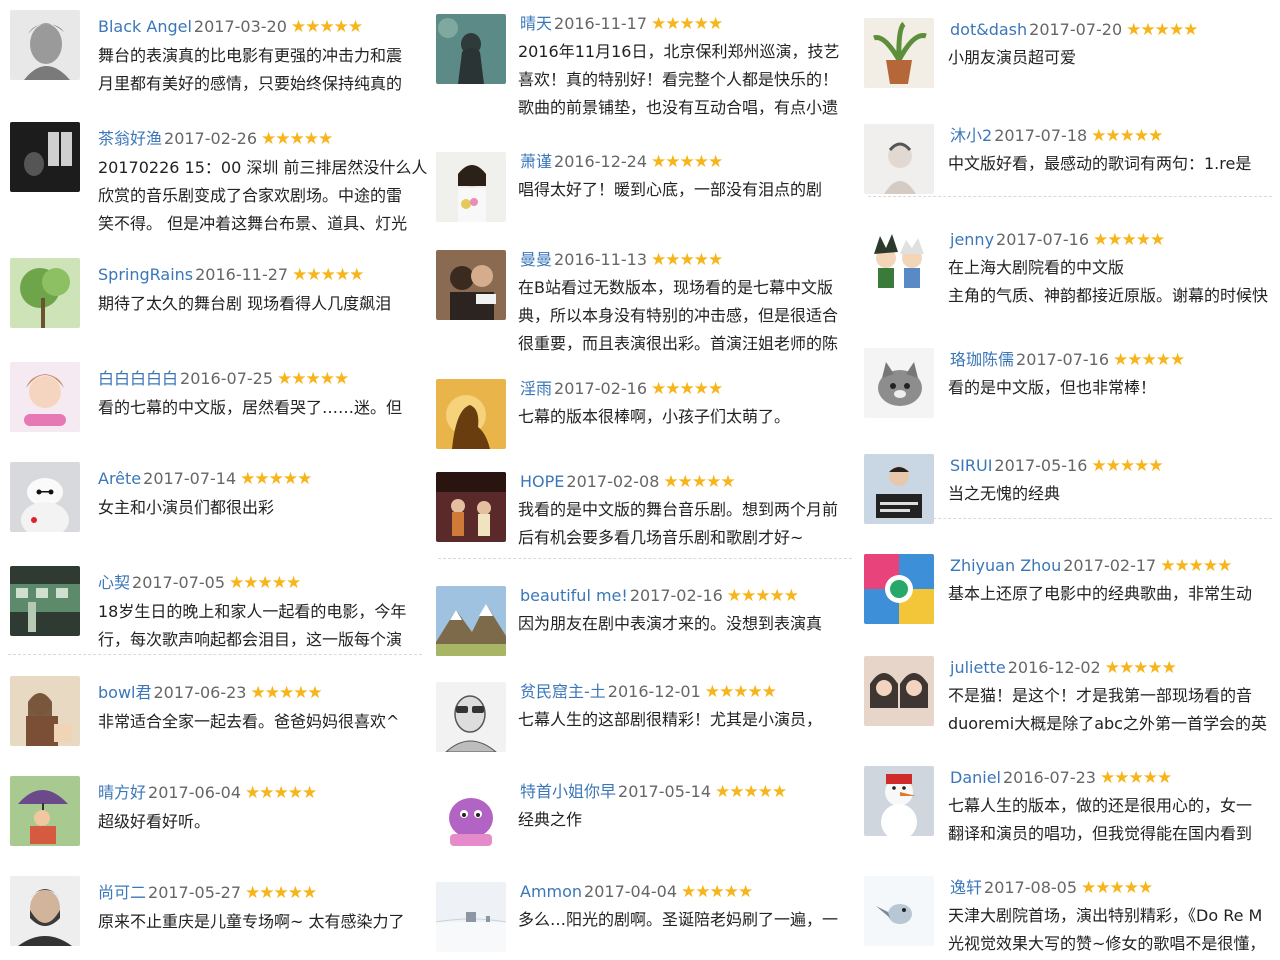 The width and height of the screenshot is (1280, 960). I want to click on username-link: 珞珈陈儒, so click(982, 359).